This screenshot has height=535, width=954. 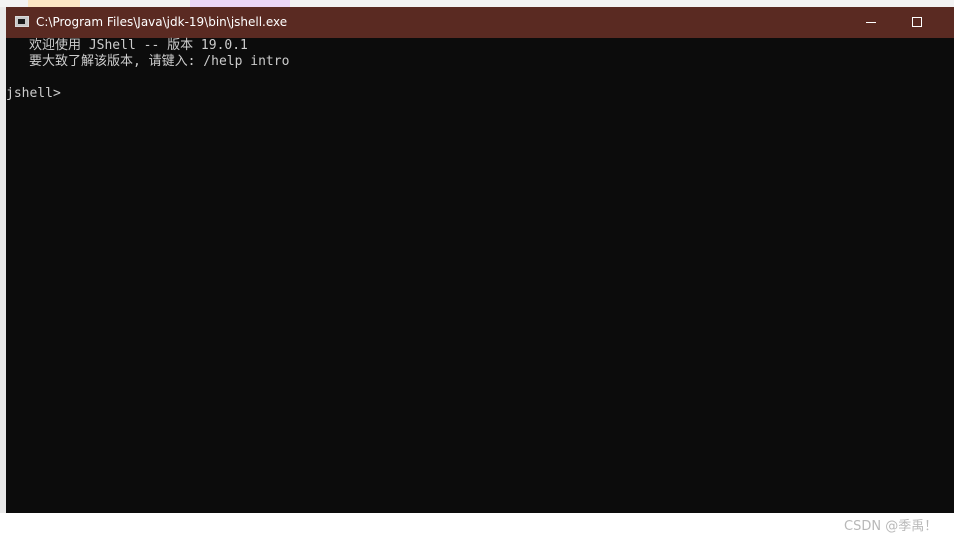 What do you see at coordinates (891, 526) in the screenshot?
I see `watermark: CSDN @季禹！` at bounding box center [891, 526].